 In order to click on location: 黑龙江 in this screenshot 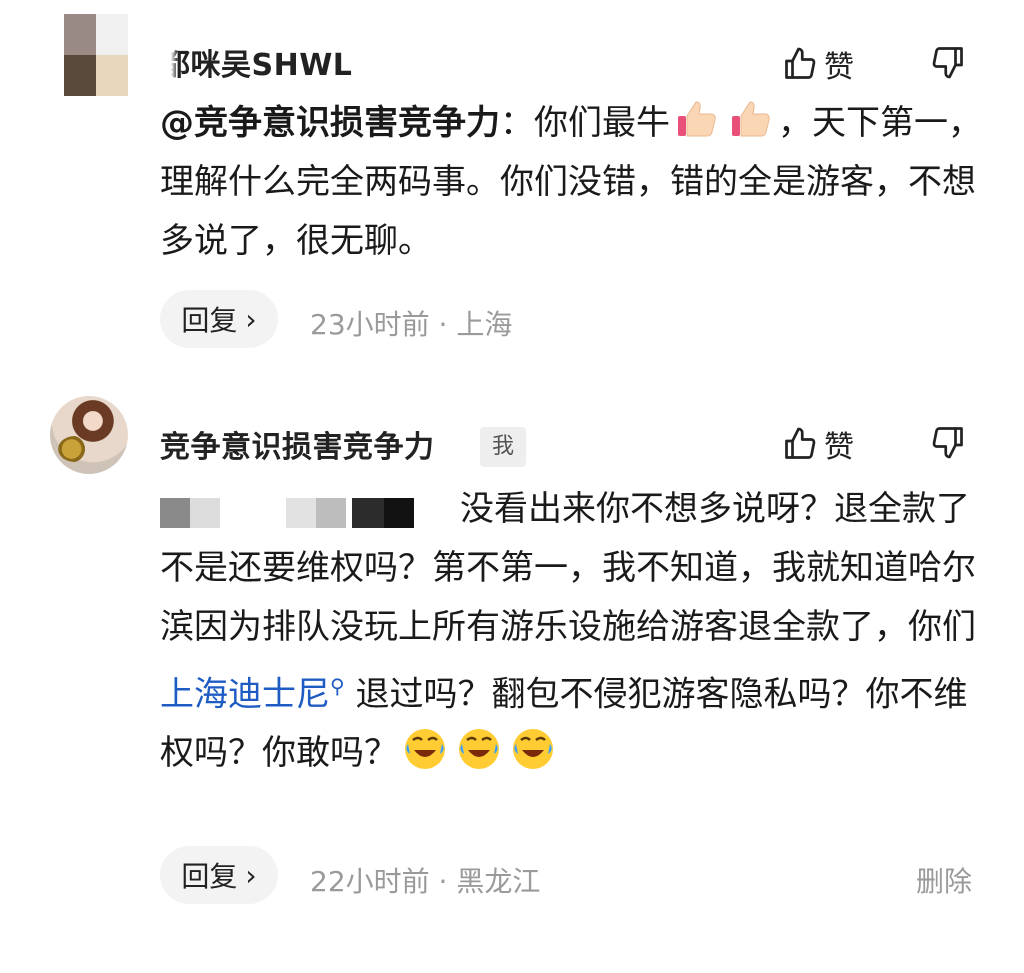, I will do `click(498, 881)`.